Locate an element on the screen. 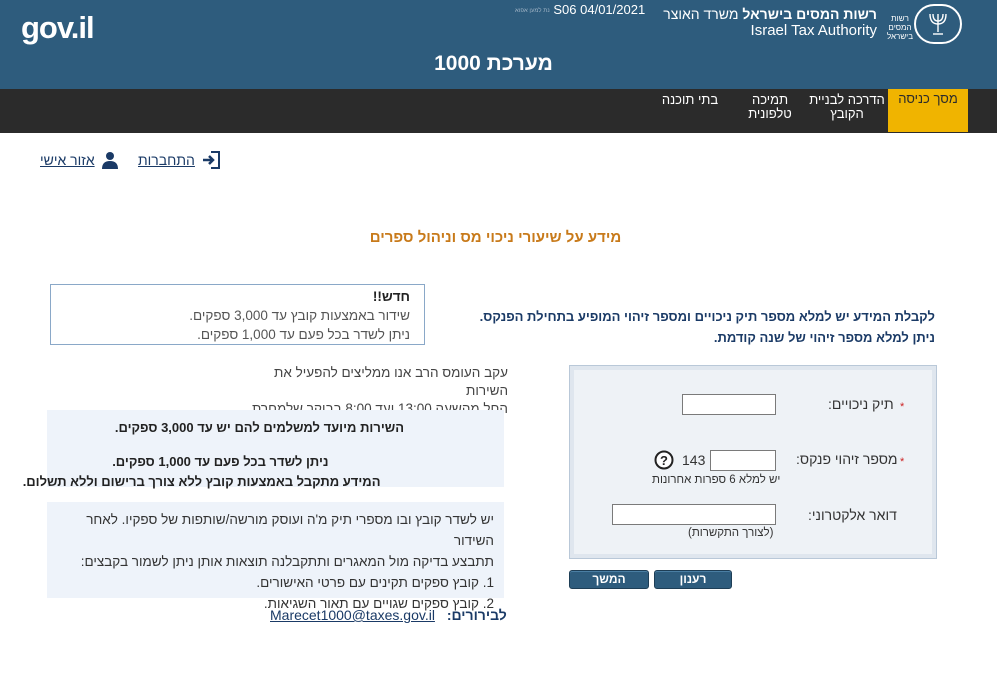  service-info-line: ניתן לשדר בכל פעם עד 1,000 ספקים. is located at coordinates (220, 461).